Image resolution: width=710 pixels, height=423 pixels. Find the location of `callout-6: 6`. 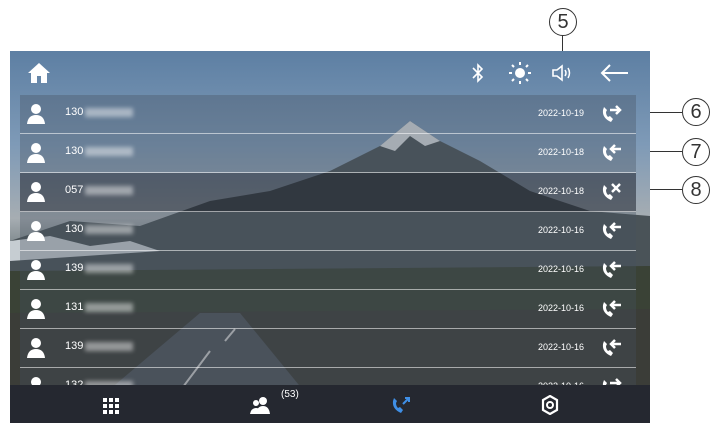

callout-6: 6 is located at coordinates (696, 112).